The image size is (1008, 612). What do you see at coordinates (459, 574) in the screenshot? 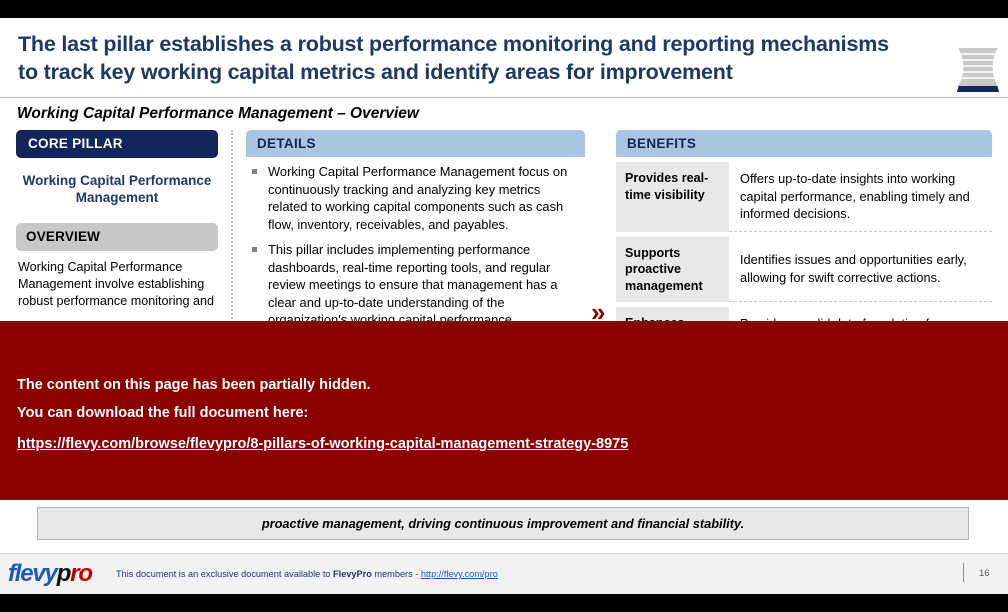
I see `footer-link: http://flevy.com/pro` at bounding box center [459, 574].